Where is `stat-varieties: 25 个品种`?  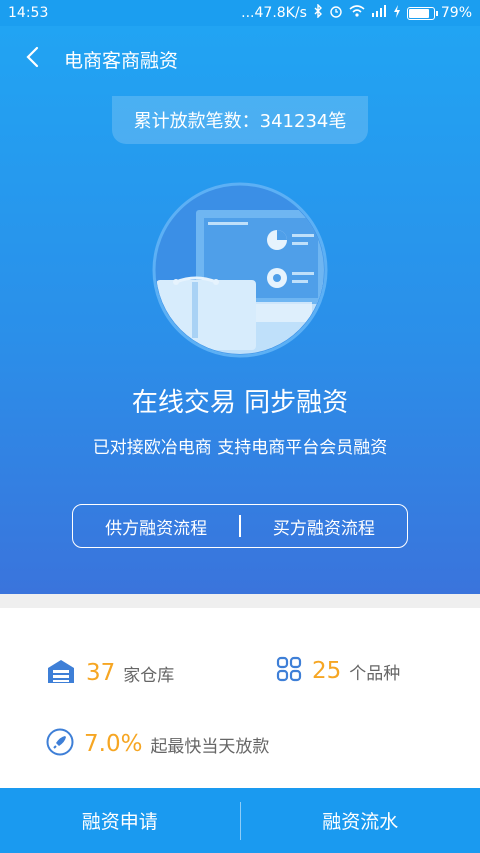 stat-varieties: 25 个品种 is located at coordinates (338, 671).